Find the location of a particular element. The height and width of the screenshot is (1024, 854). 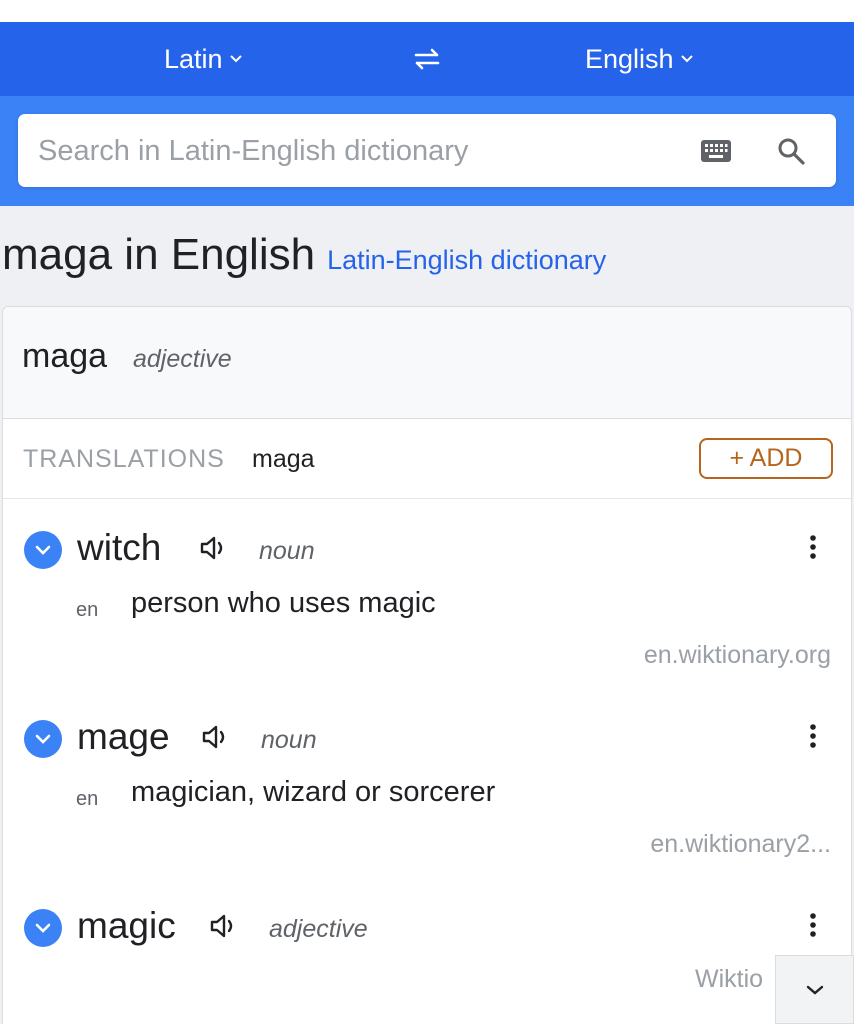

headword: maga is located at coordinates (65, 356).